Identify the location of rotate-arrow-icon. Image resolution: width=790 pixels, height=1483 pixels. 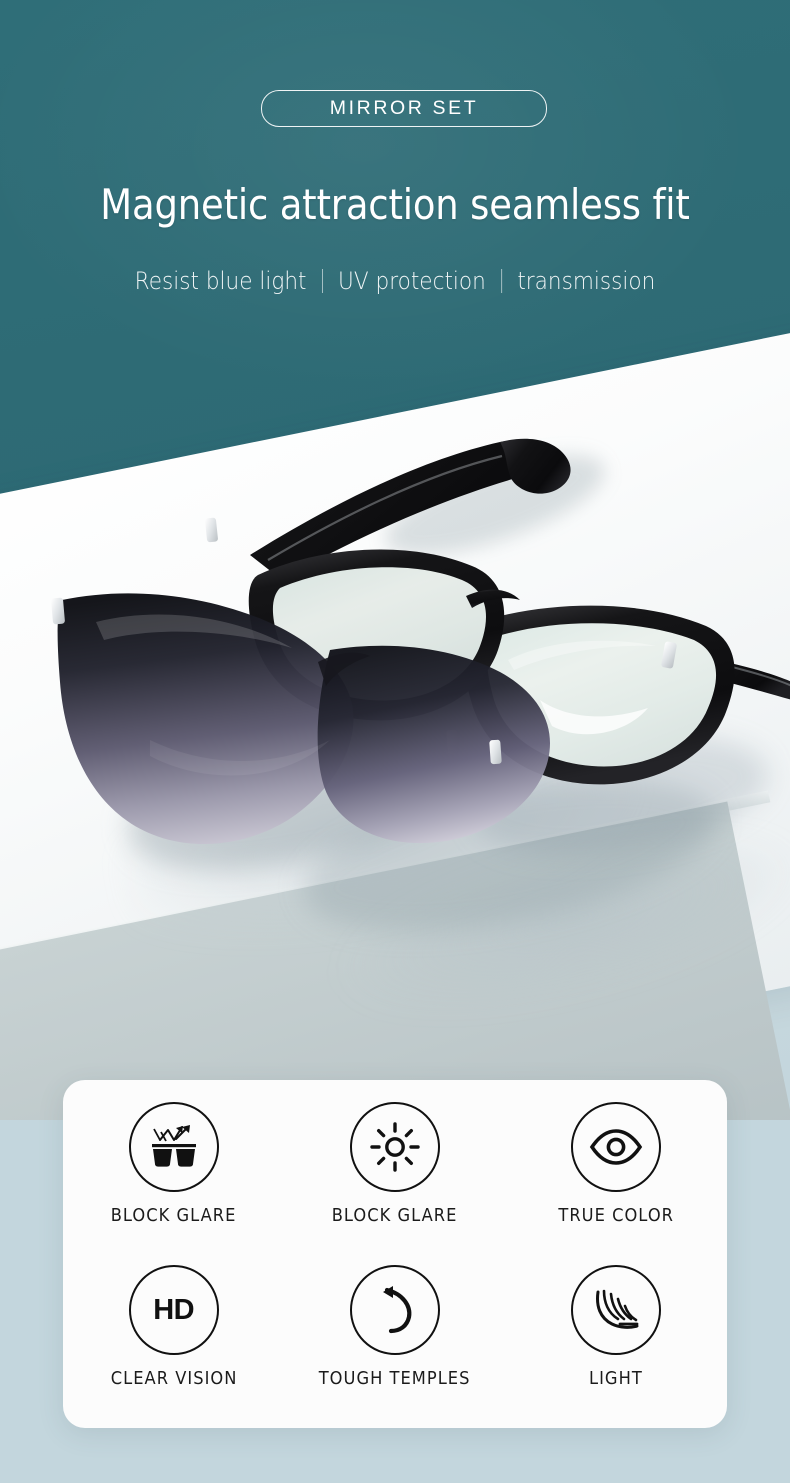
(394, 1310).